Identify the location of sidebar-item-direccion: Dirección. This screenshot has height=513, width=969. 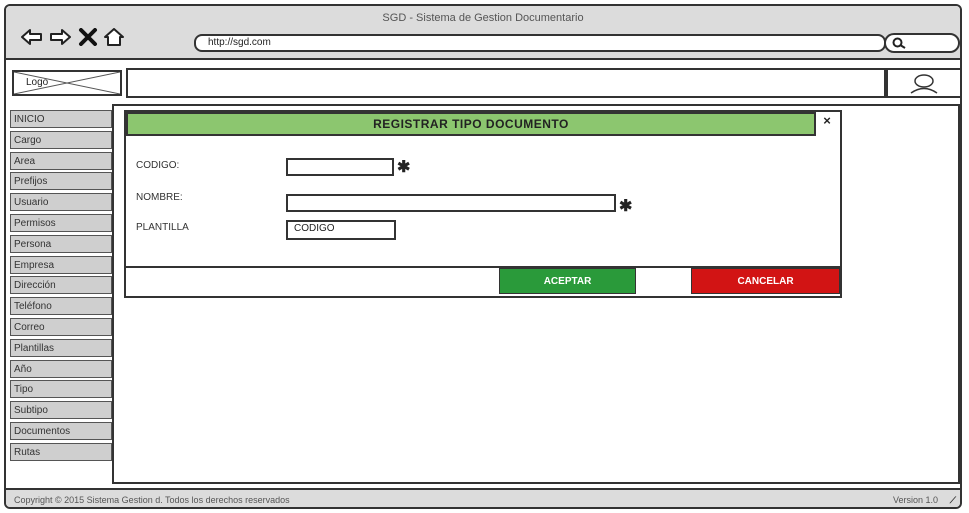
(61, 285).